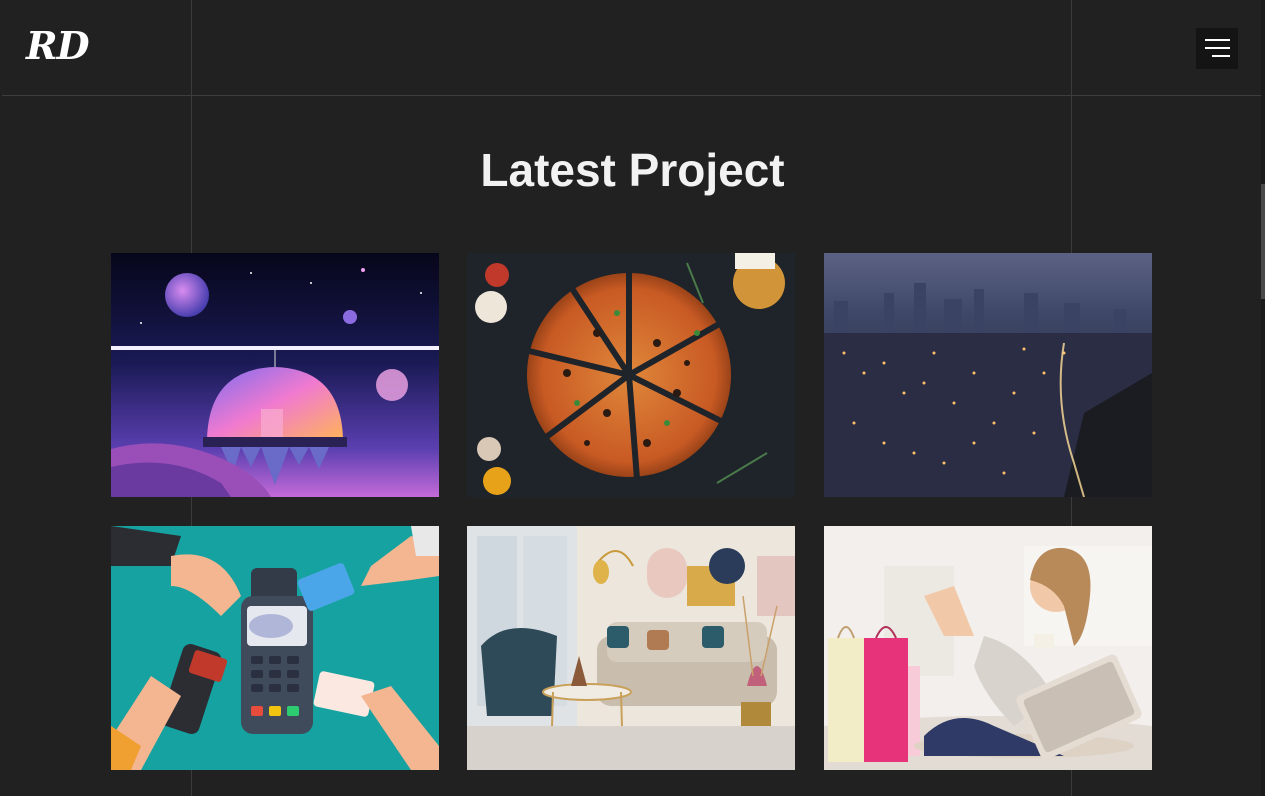  Describe the element at coordinates (58, 46) in the screenshot. I see `site-logo: RD` at that location.